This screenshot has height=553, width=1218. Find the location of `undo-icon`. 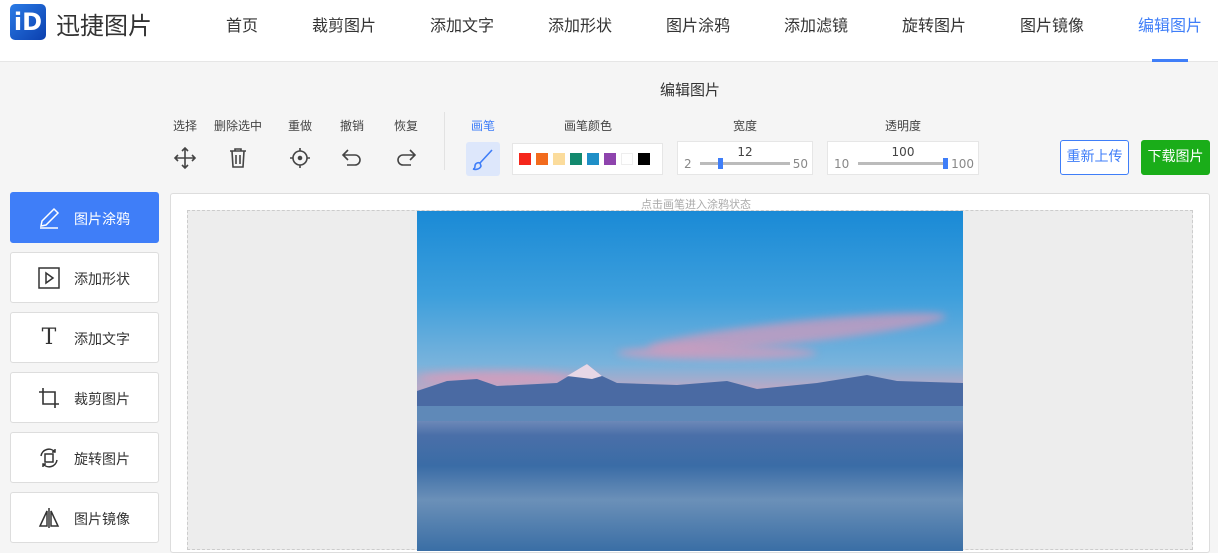

undo-icon is located at coordinates (352, 158).